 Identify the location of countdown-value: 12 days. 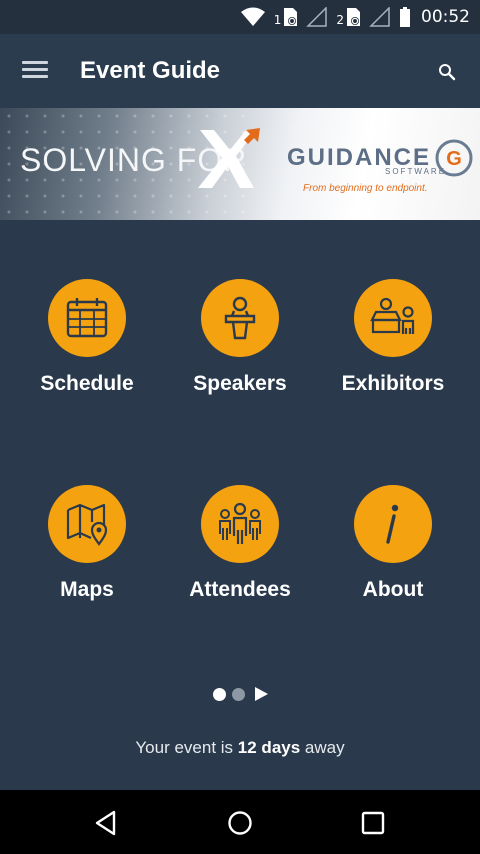
(269, 747).